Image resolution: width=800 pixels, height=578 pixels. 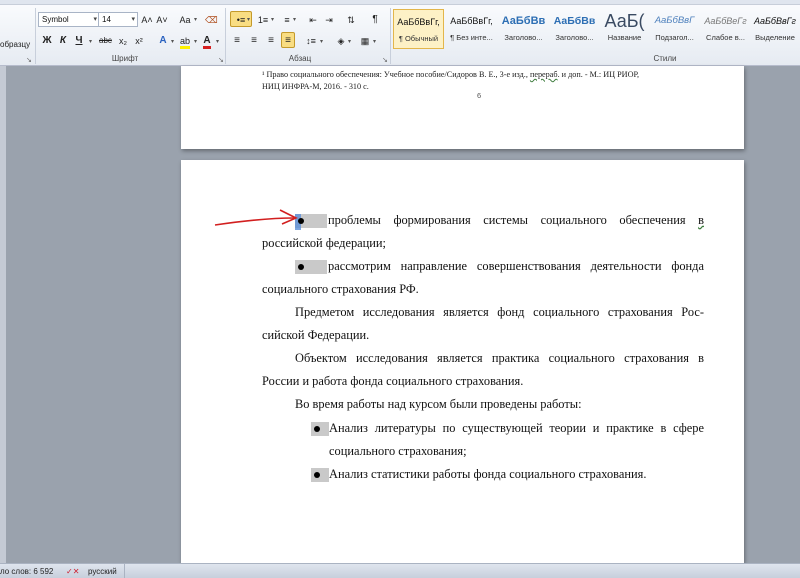 What do you see at coordinates (351, 19) in the screenshot?
I see `sort-icon: ⇅` at bounding box center [351, 19].